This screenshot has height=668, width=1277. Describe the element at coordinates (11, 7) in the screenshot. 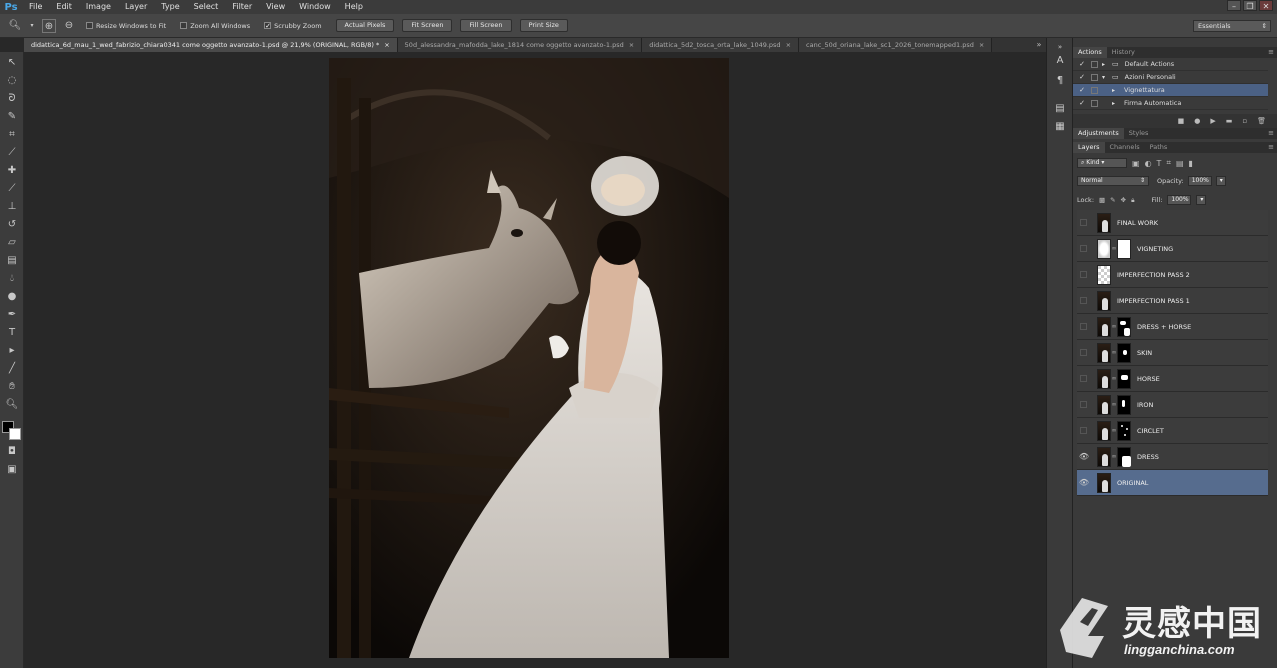

I see `photoshop-logo: Ps` at that location.